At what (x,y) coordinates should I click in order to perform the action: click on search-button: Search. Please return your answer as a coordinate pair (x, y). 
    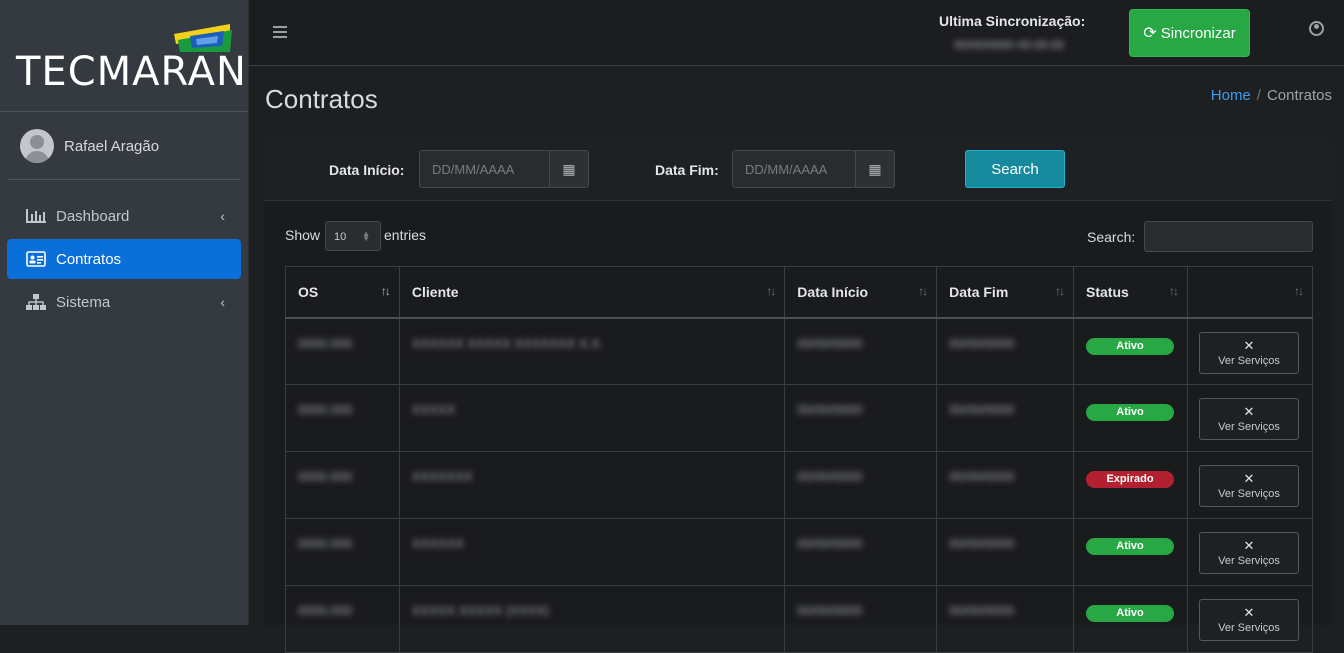
    Looking at the image, I should click on (1015, 169).